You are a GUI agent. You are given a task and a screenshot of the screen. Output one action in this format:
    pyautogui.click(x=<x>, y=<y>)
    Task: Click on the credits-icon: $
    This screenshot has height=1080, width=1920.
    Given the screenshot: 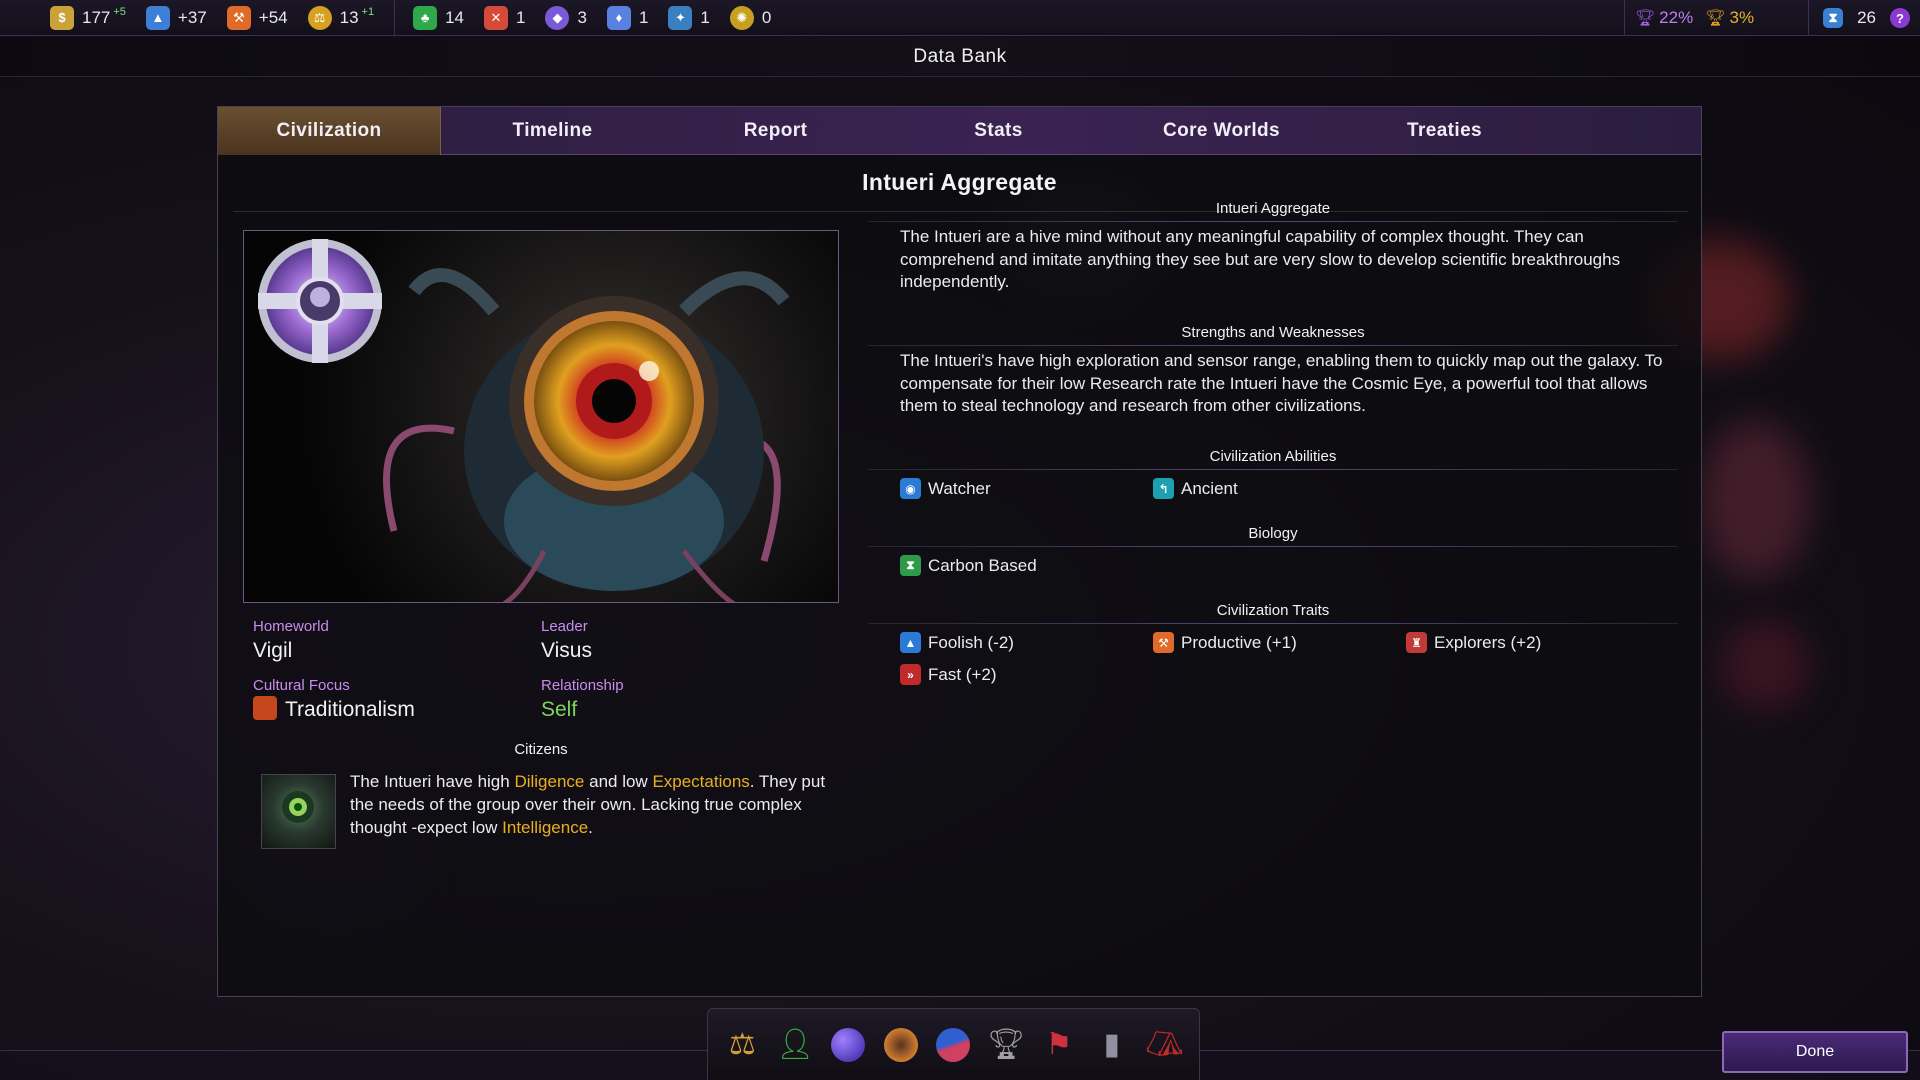 What is the action you would take?
    pyautogui.click(x=62, y=17)
    